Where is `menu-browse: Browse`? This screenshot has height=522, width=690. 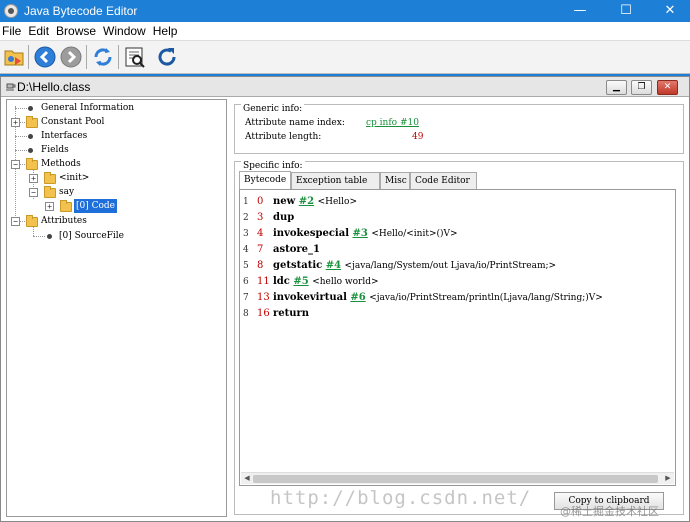
menu-browse: Browse is located at coordinates (76, 30).